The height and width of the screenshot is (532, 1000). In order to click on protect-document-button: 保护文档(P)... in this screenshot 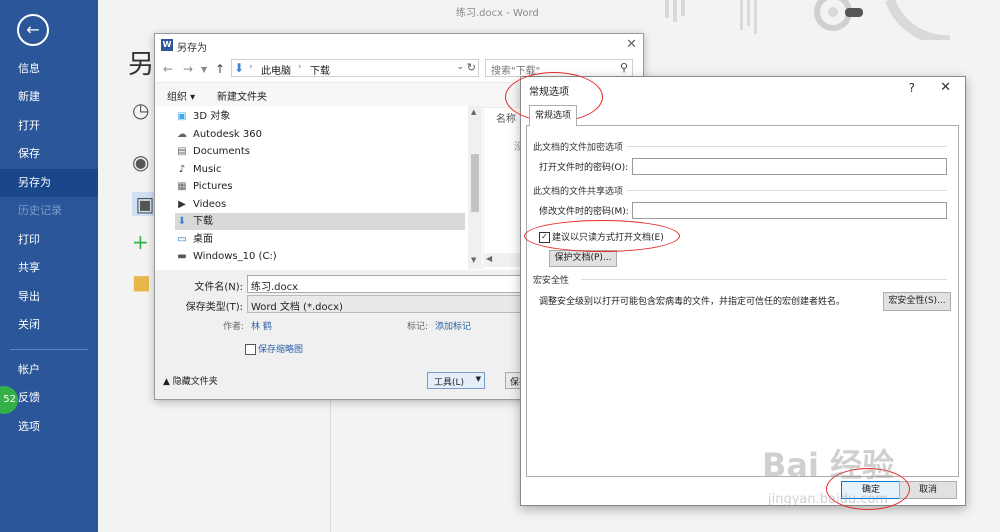, I will do `click(583, 258)`.